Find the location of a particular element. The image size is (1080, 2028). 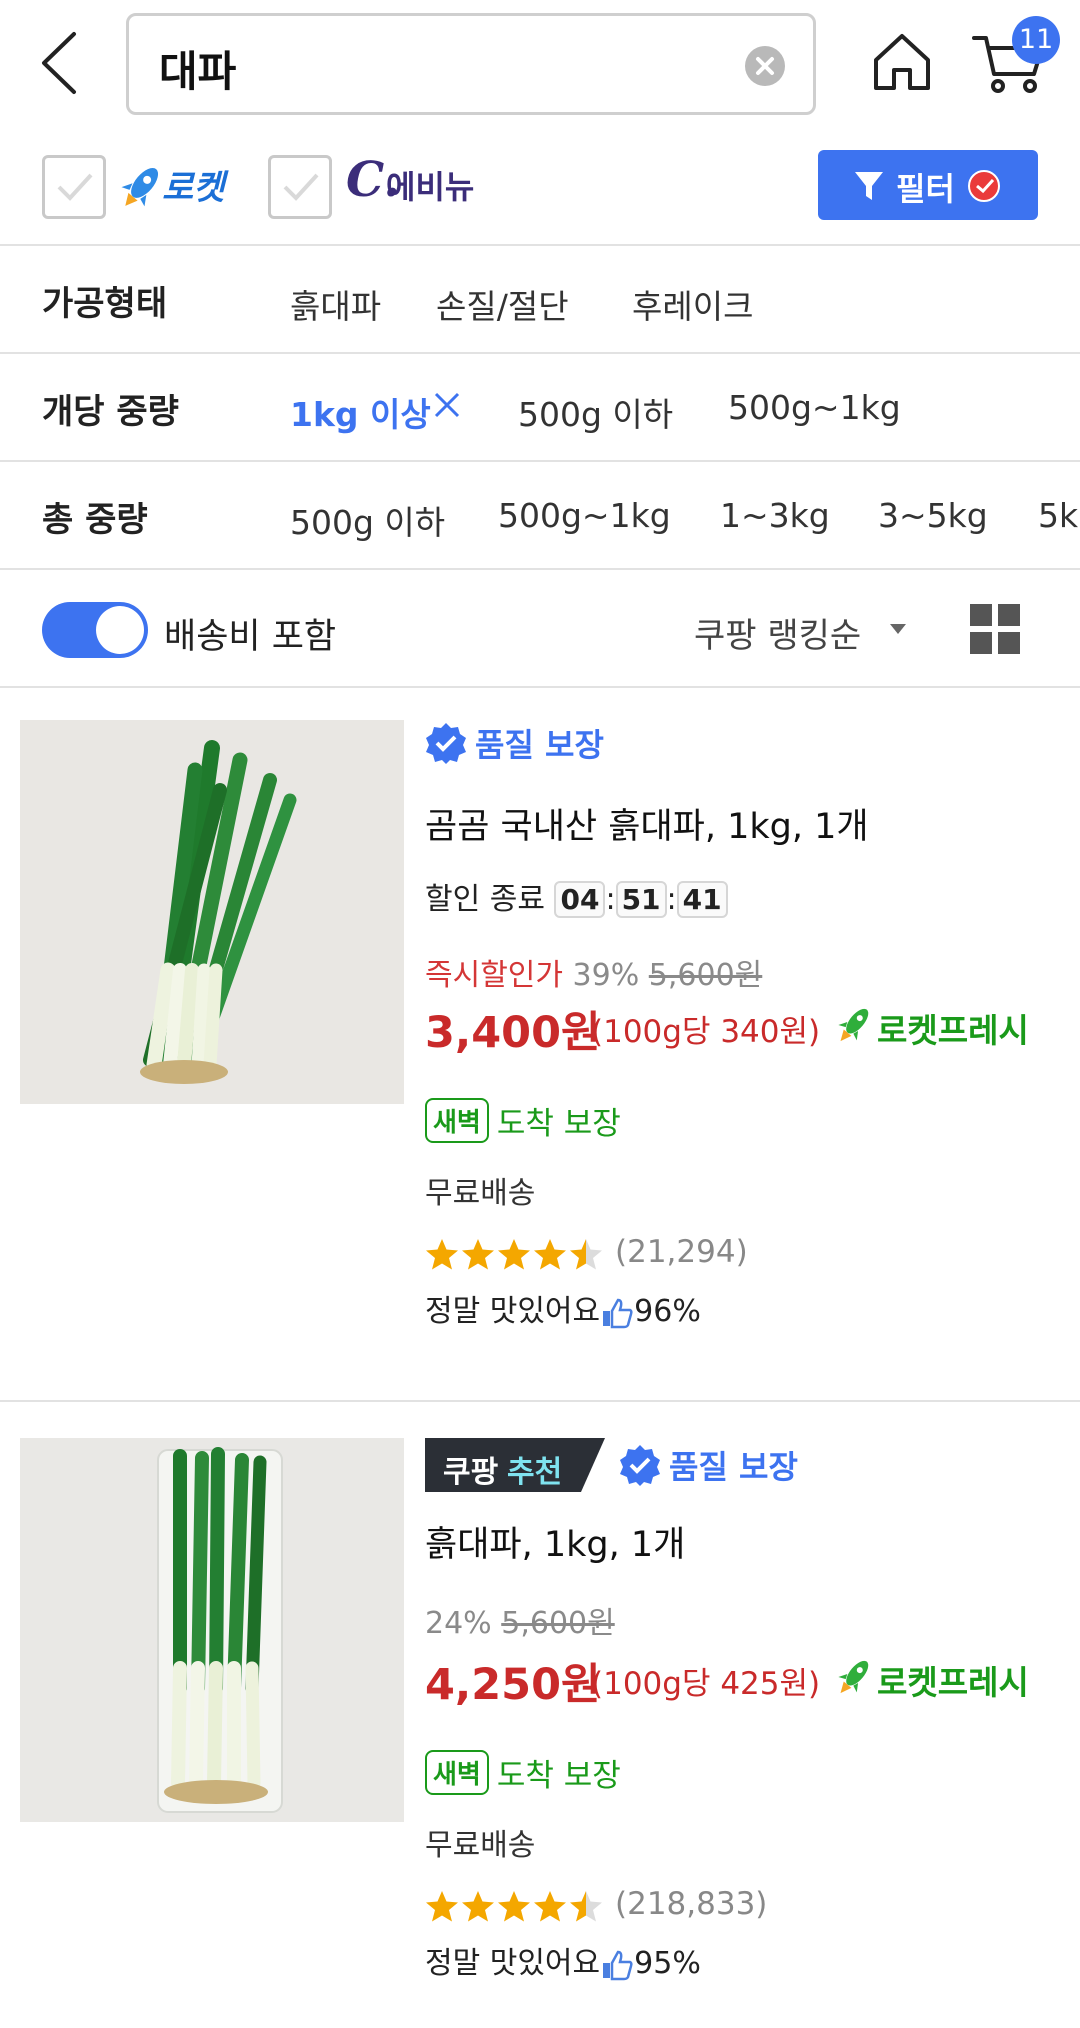

filter-button: 필터 is located at coordinates (928, 185).